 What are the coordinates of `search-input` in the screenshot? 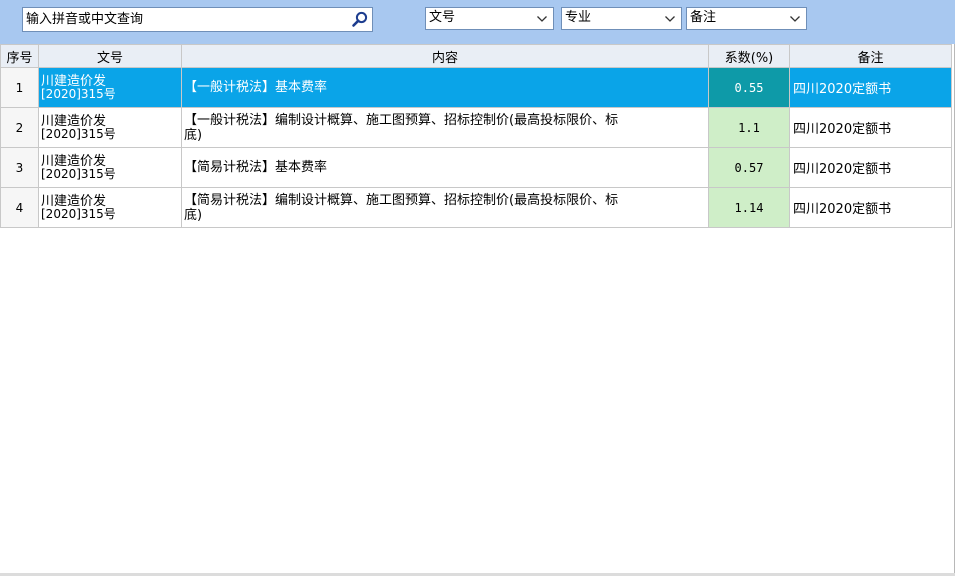 It's located at (186, 19).